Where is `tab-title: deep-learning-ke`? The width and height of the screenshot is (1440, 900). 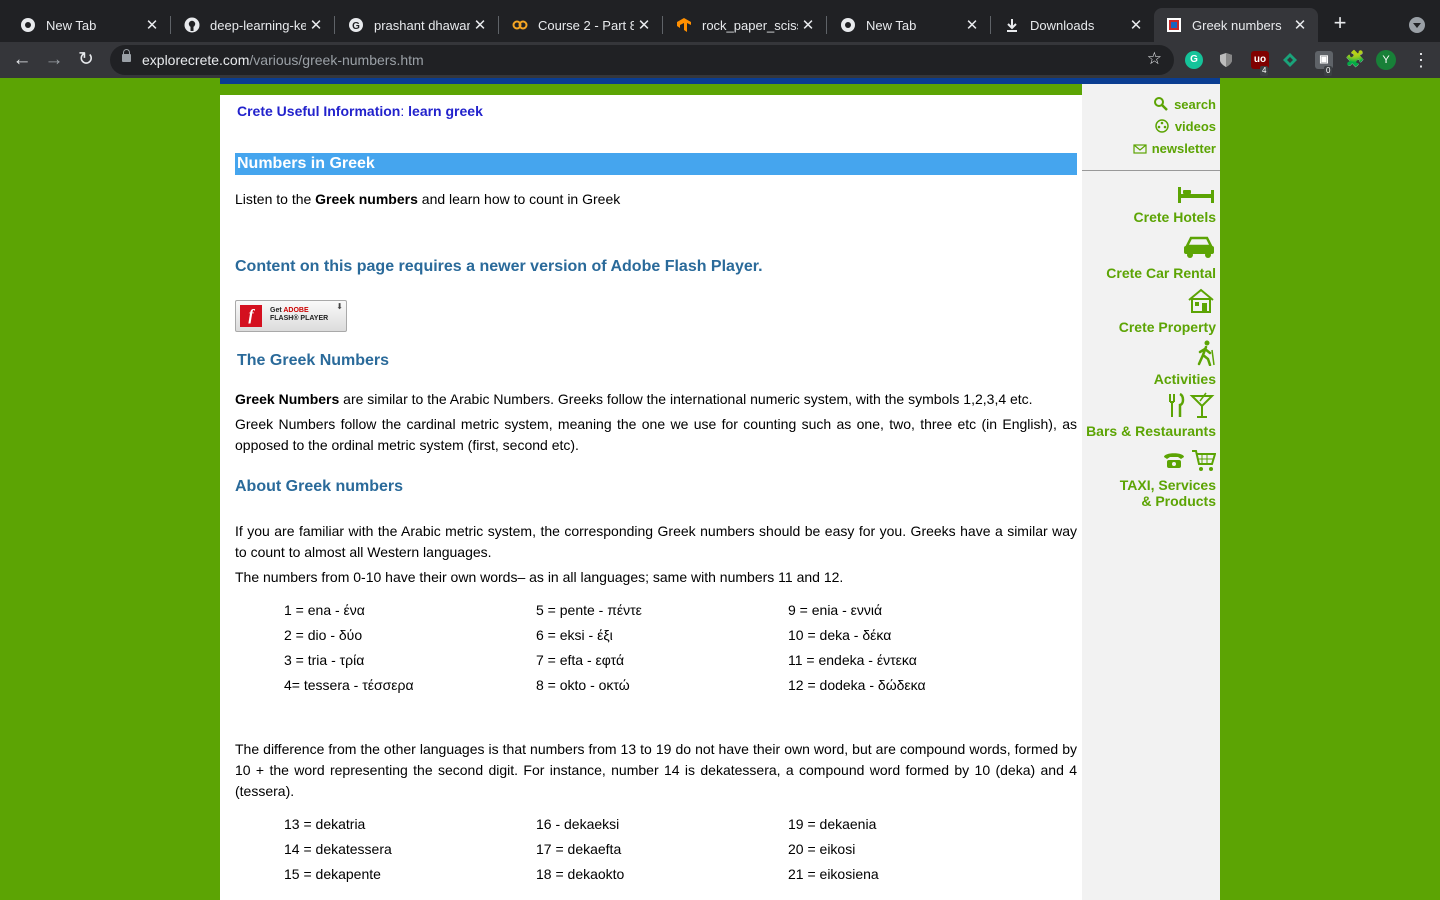
tab-title: deep-learning-ke is located at coordinates (258, 25).